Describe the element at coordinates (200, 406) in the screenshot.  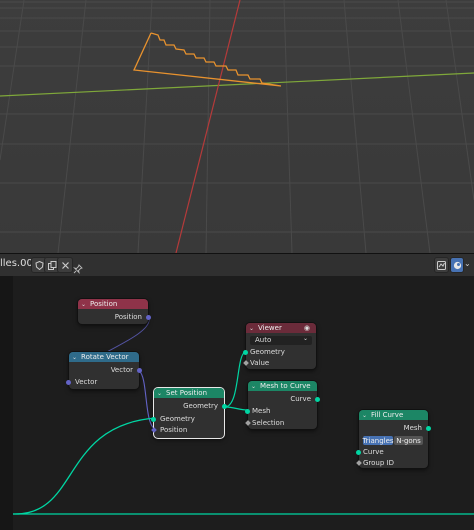
I see `output-label: Geometry` at that location.